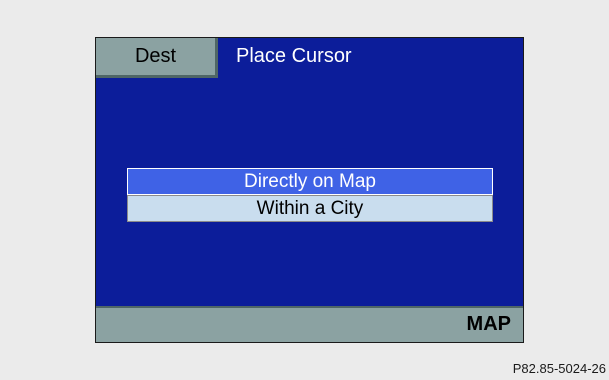 This screenshot has width=609, height=380. I want to click on screen-title: Place Cursor, so click(294, 56).